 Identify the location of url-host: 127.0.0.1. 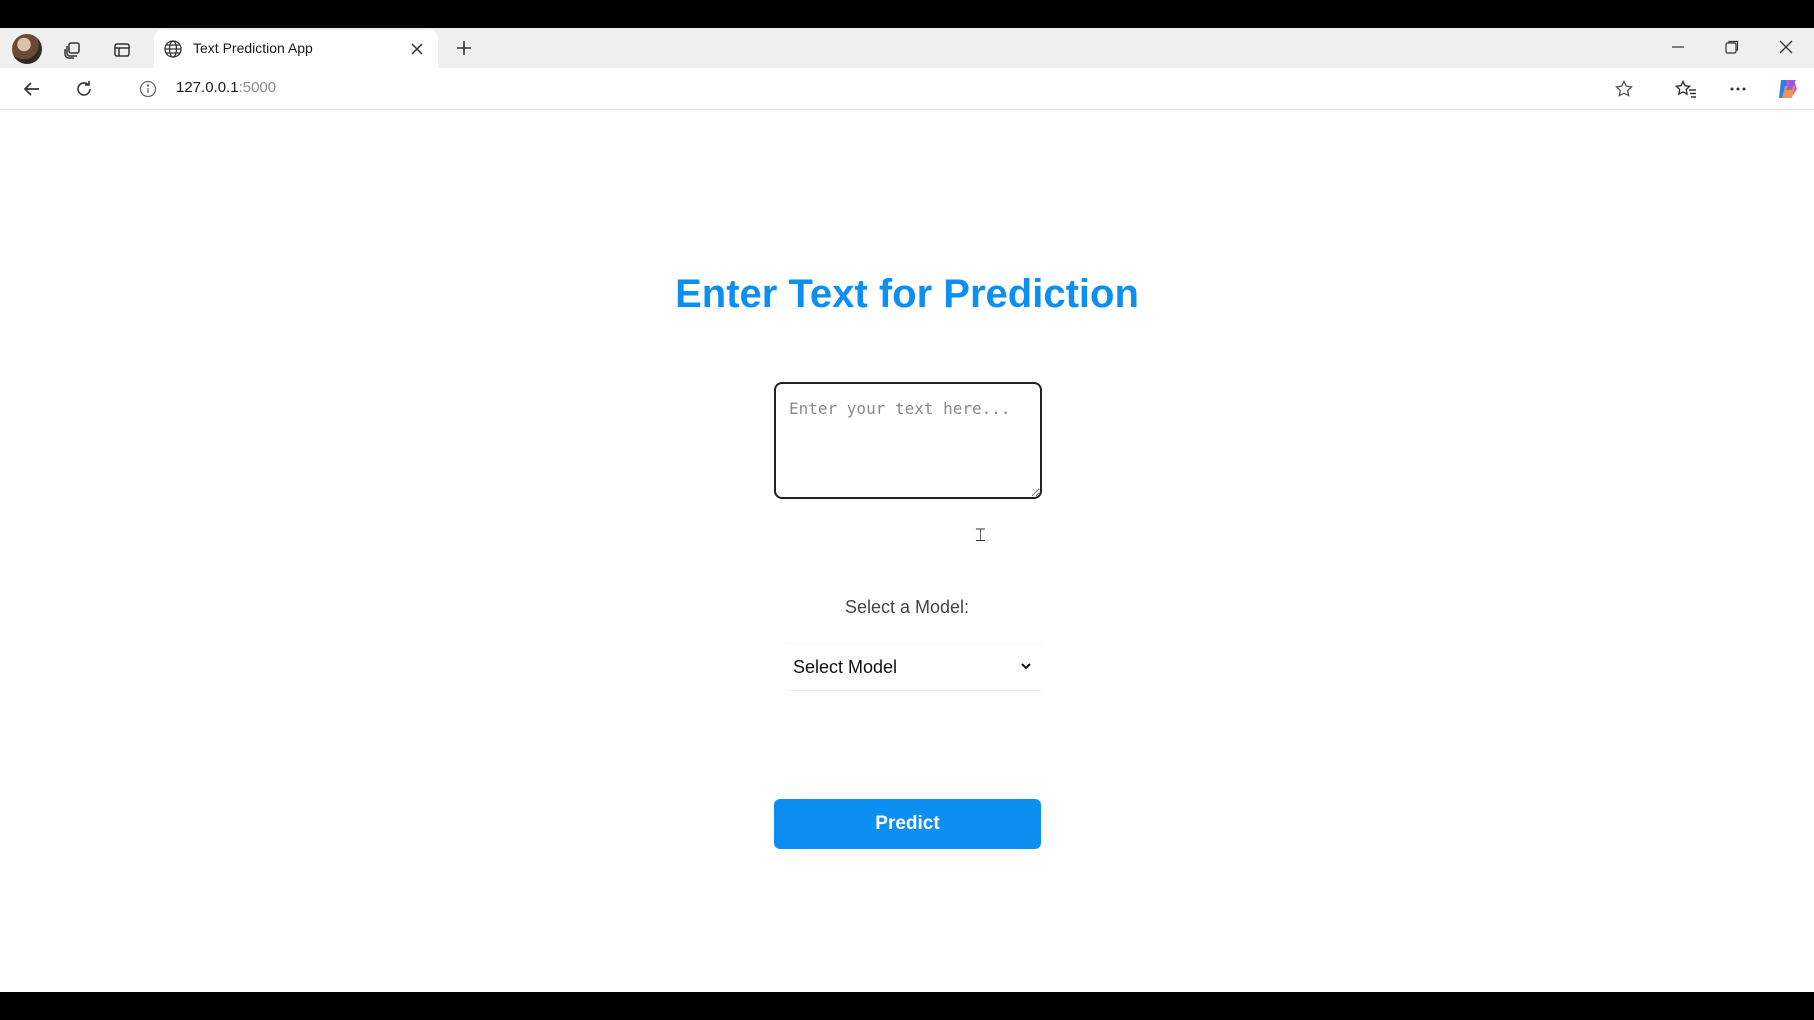
(207, 87).